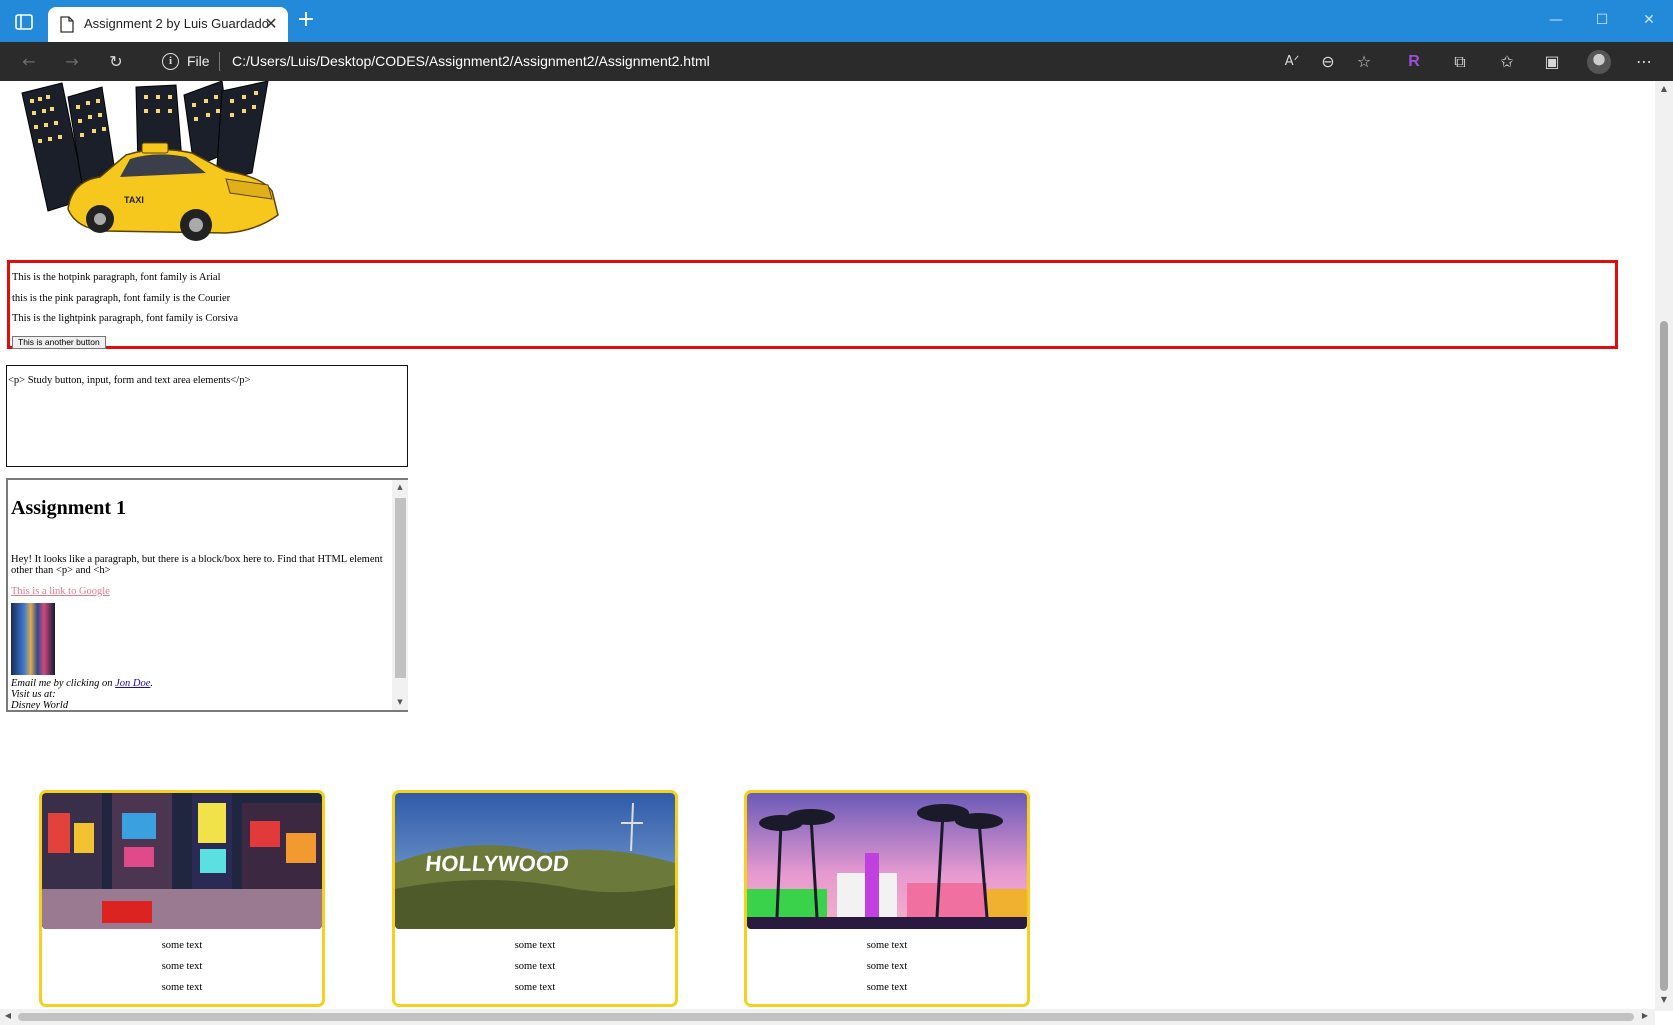 The width and height of the screenshot is (1673, 1025). Describe the element at coordinates (887, 861) in the screenshot. I see `miami-photo` at that location.